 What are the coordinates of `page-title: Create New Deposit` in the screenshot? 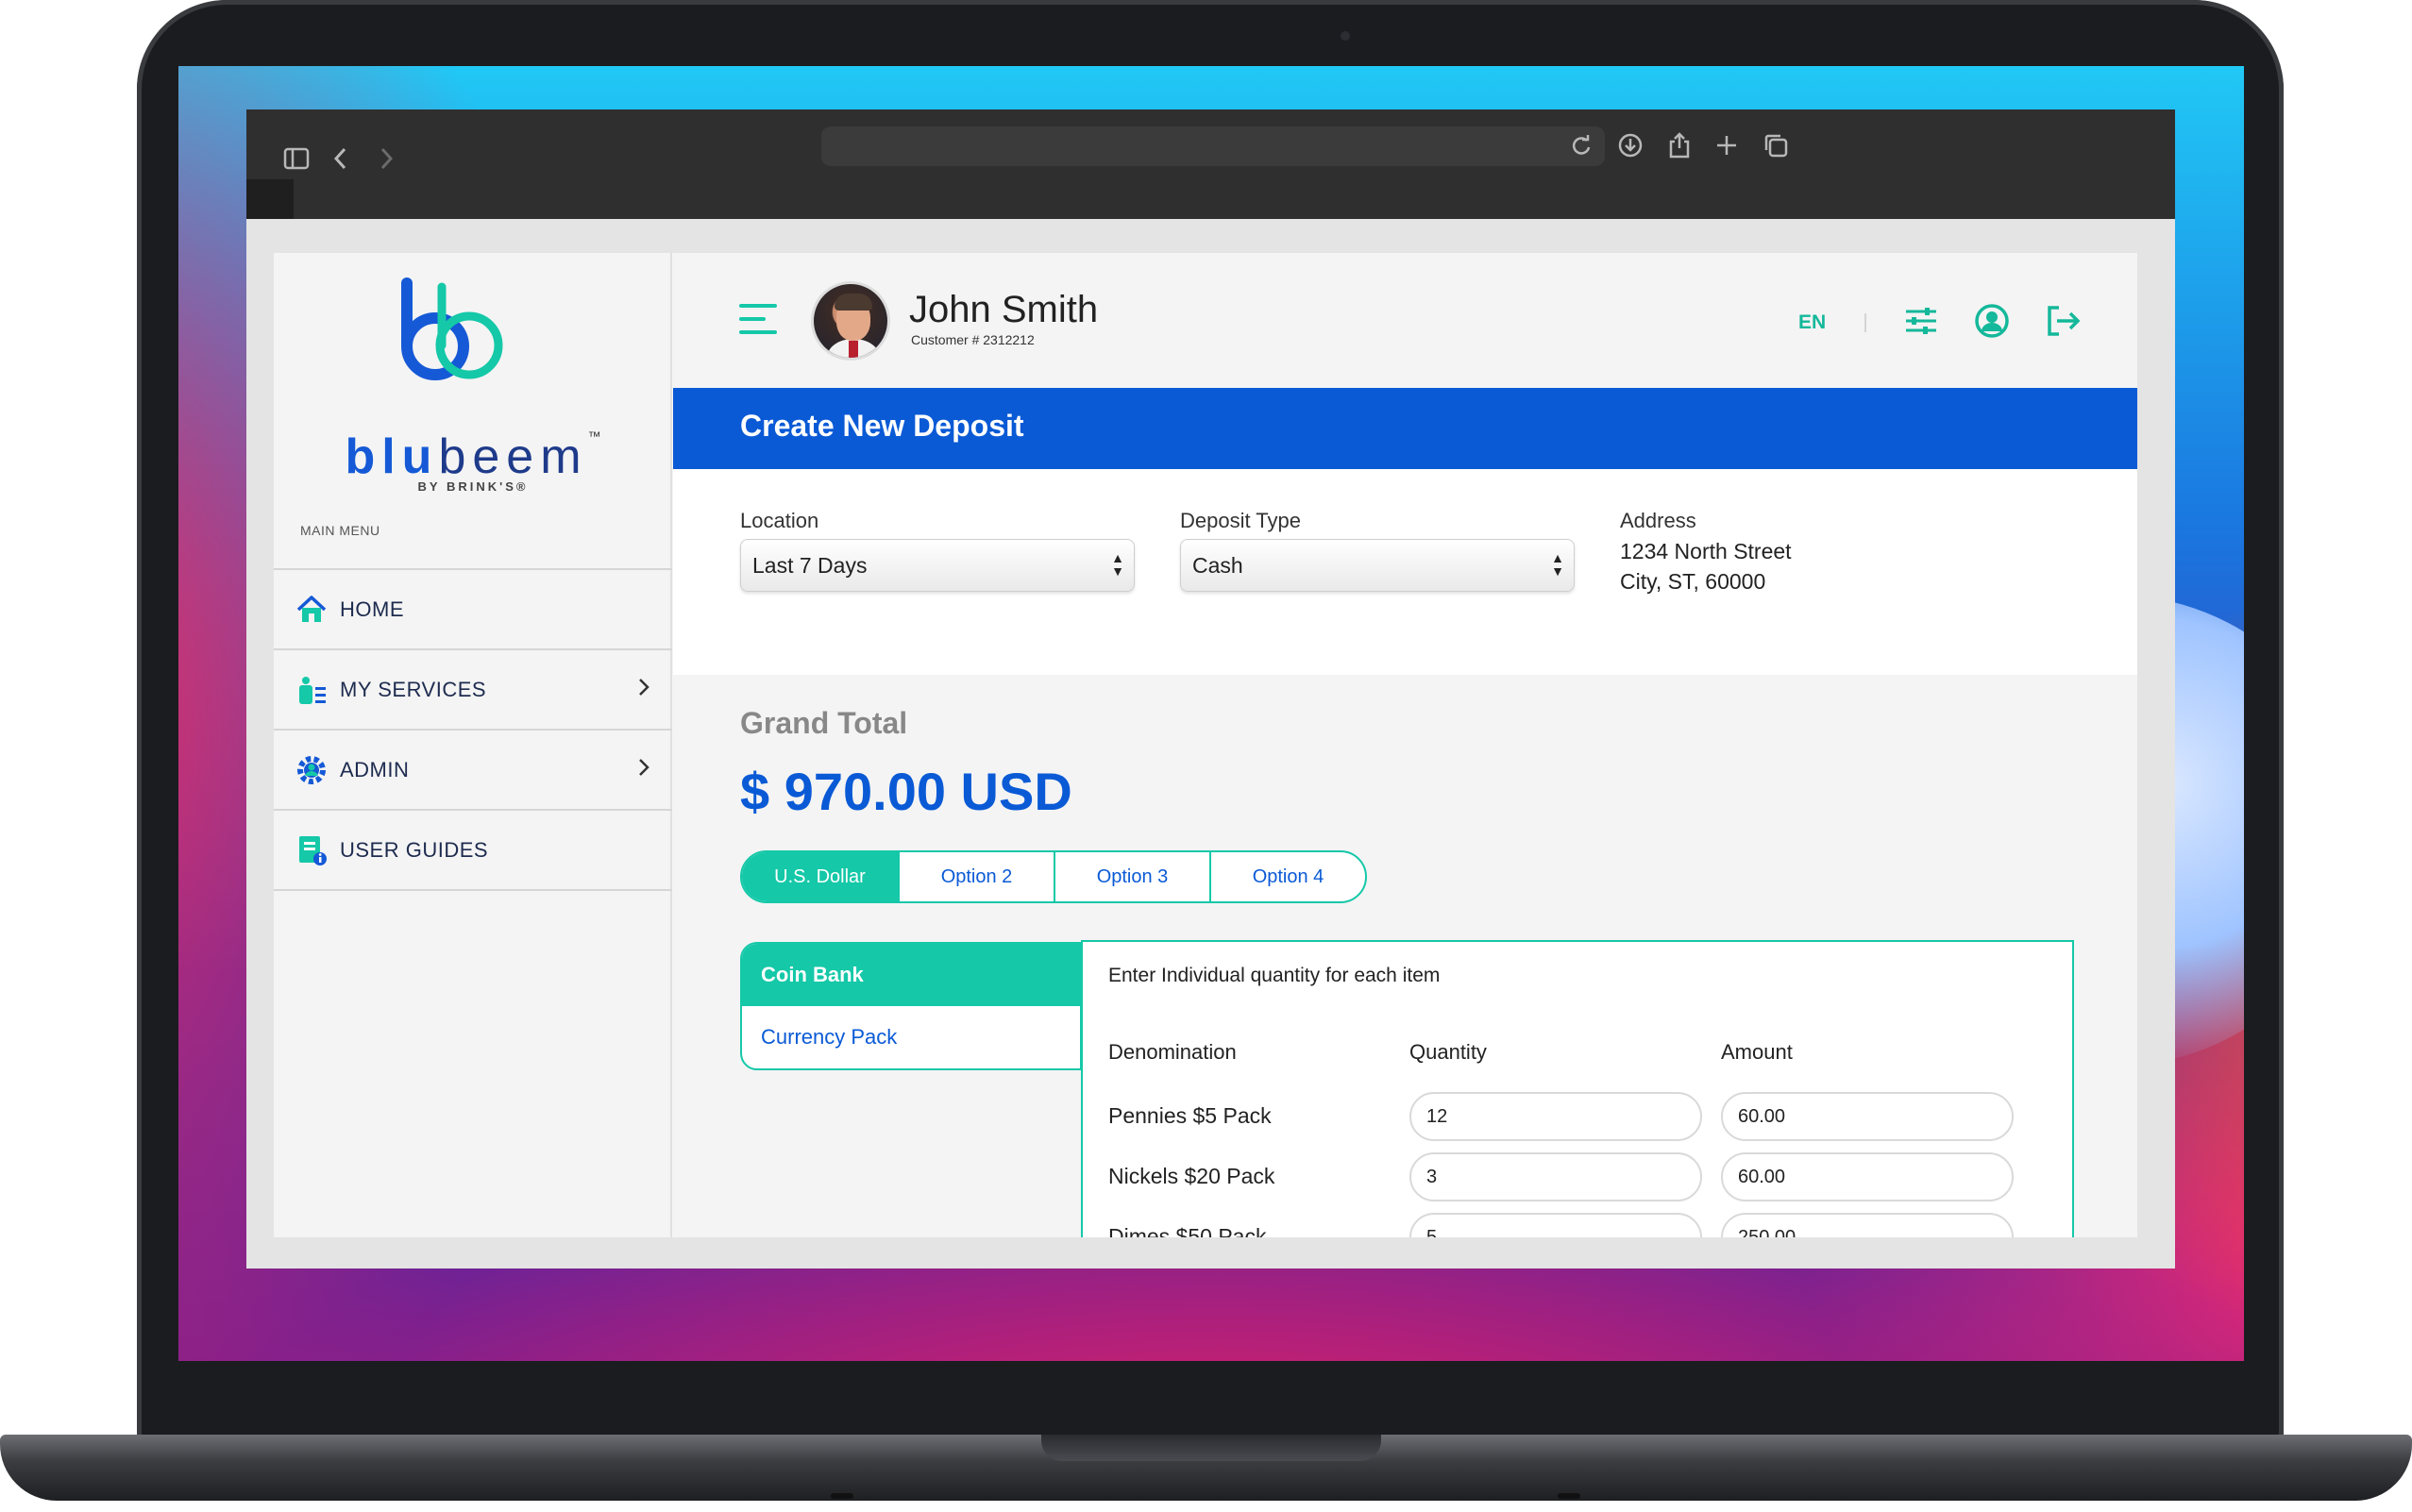 It's located at (882, 426).